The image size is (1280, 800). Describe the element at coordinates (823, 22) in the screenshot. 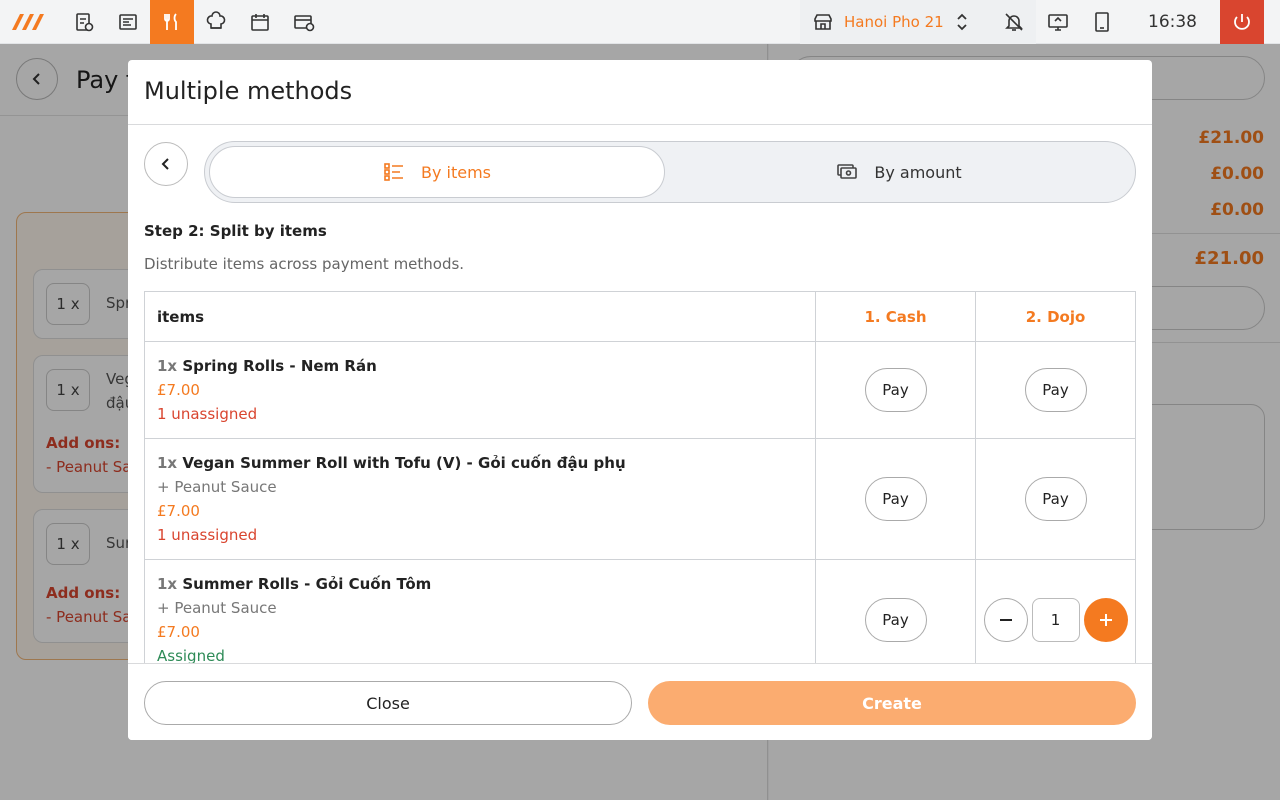

I see `store-icon` at that location.